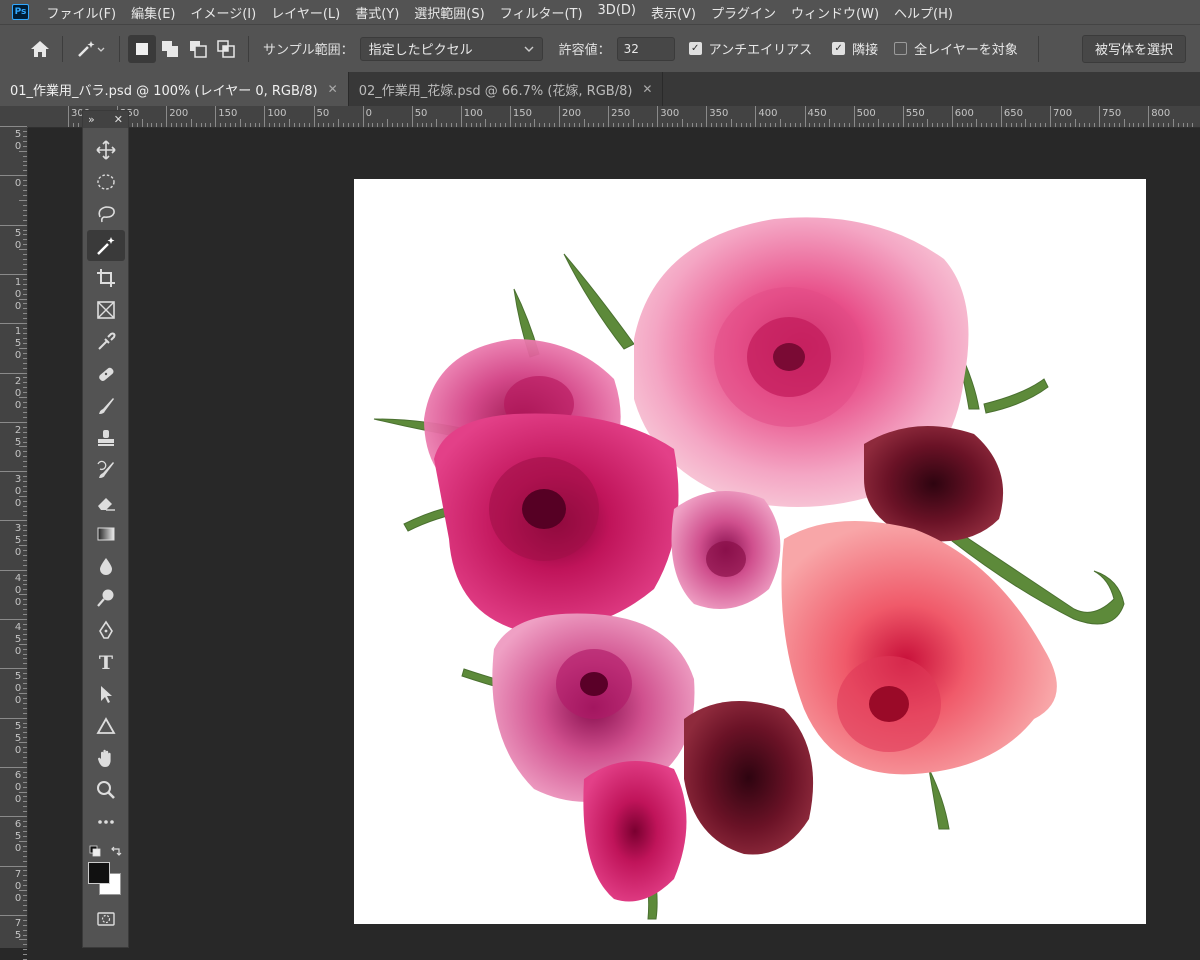 This screenshot has width=1200, height=960. What do you see at coordinates (421, 113) in the screenshot?
I see `ruler-label: 50` at bounding box center [421, 113].